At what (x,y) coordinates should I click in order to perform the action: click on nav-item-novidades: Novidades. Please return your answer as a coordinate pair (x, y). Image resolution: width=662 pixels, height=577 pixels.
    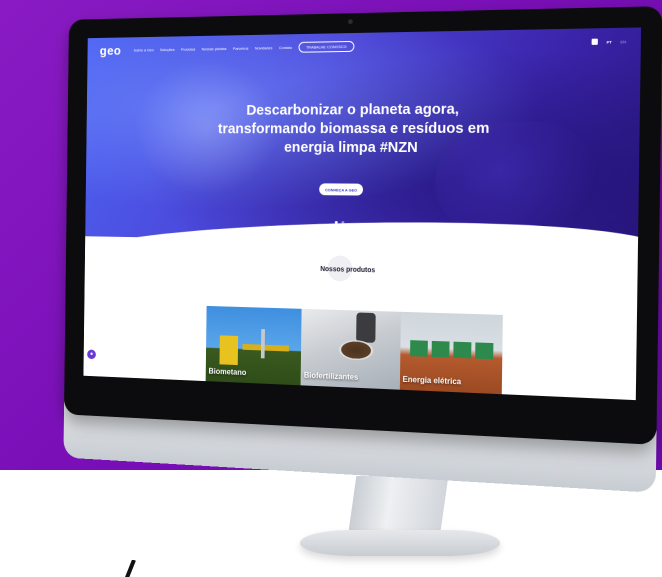
    Looking at the image, I should click on (264, 47).